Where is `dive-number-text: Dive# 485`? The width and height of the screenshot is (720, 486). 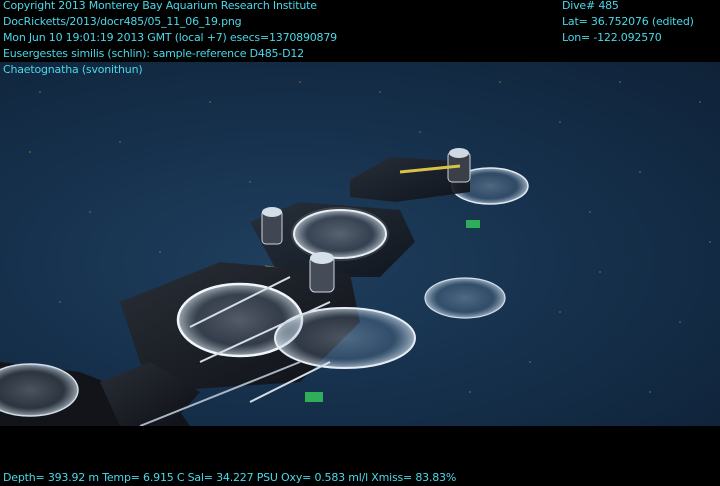
dive-number-text: Dive# 485 is located at coordinates (590, 6).